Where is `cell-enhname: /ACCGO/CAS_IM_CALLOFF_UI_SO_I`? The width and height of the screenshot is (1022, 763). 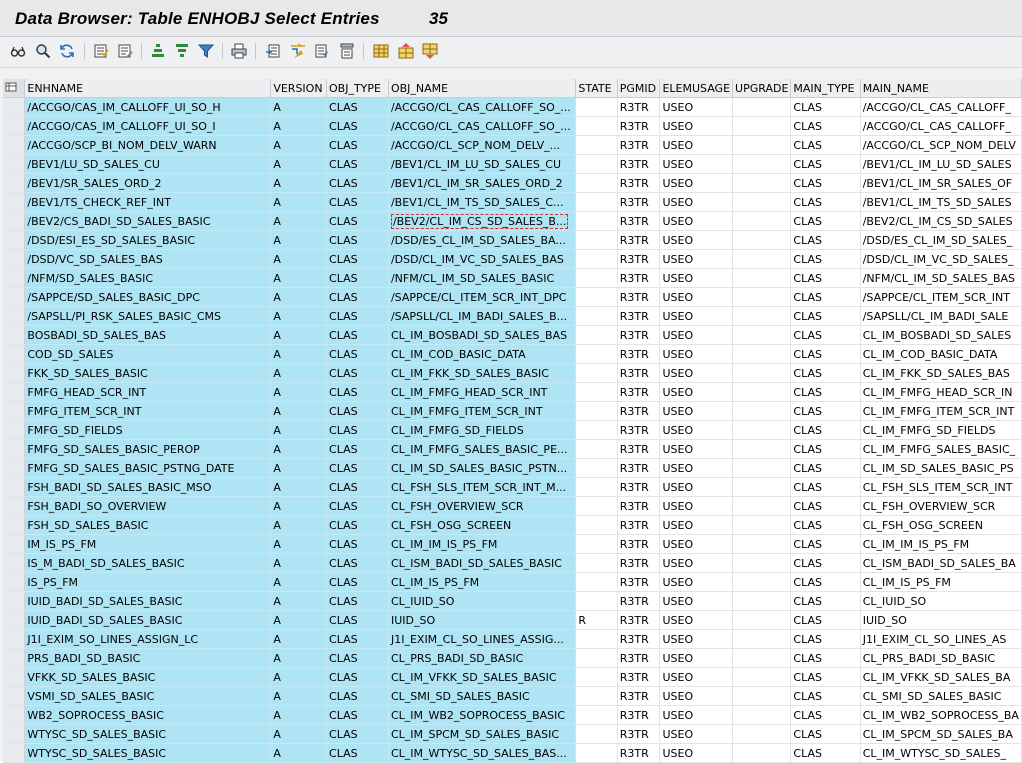 cell-enhname: /ACCGO/CAS_IM_CALLOFF_UI_SO_I is located at coordinates (148, 126).